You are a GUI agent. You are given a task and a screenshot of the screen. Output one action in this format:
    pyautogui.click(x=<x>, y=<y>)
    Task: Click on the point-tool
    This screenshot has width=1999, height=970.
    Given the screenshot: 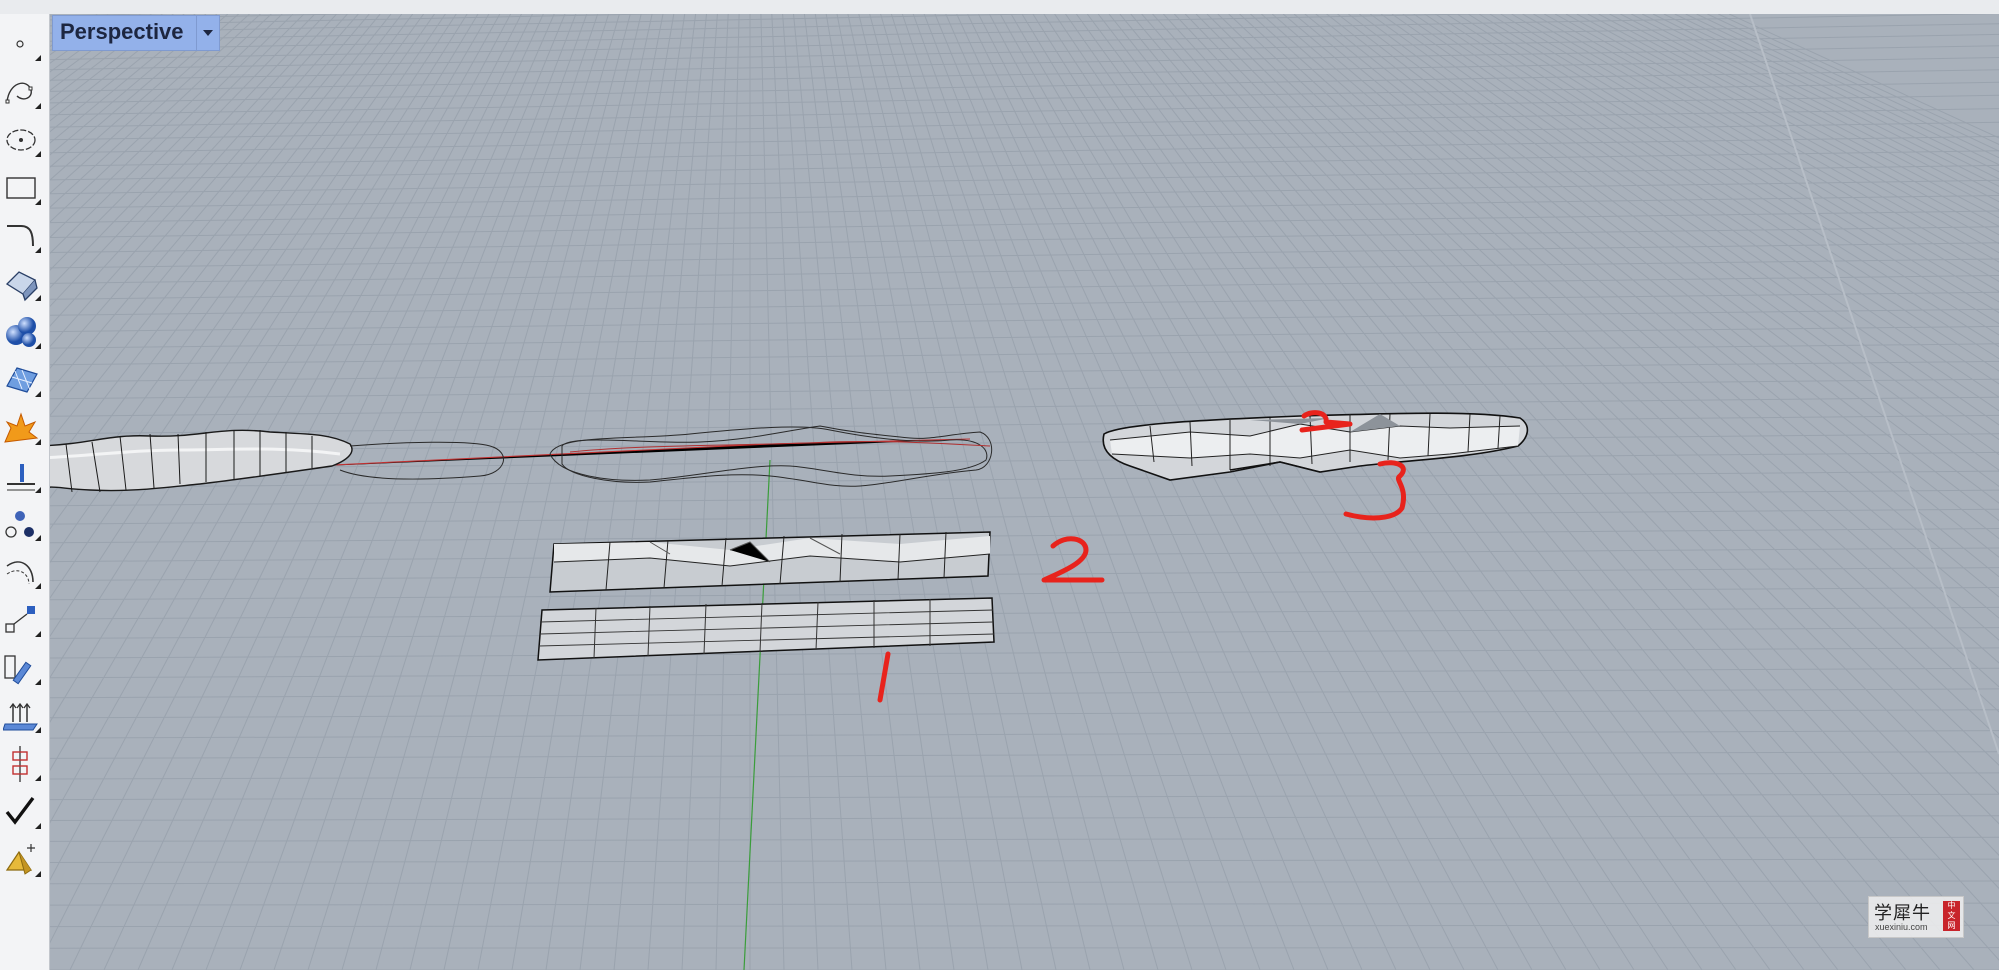 What is the action you would take?
    pyautogui.click(x=22, y=44)
    